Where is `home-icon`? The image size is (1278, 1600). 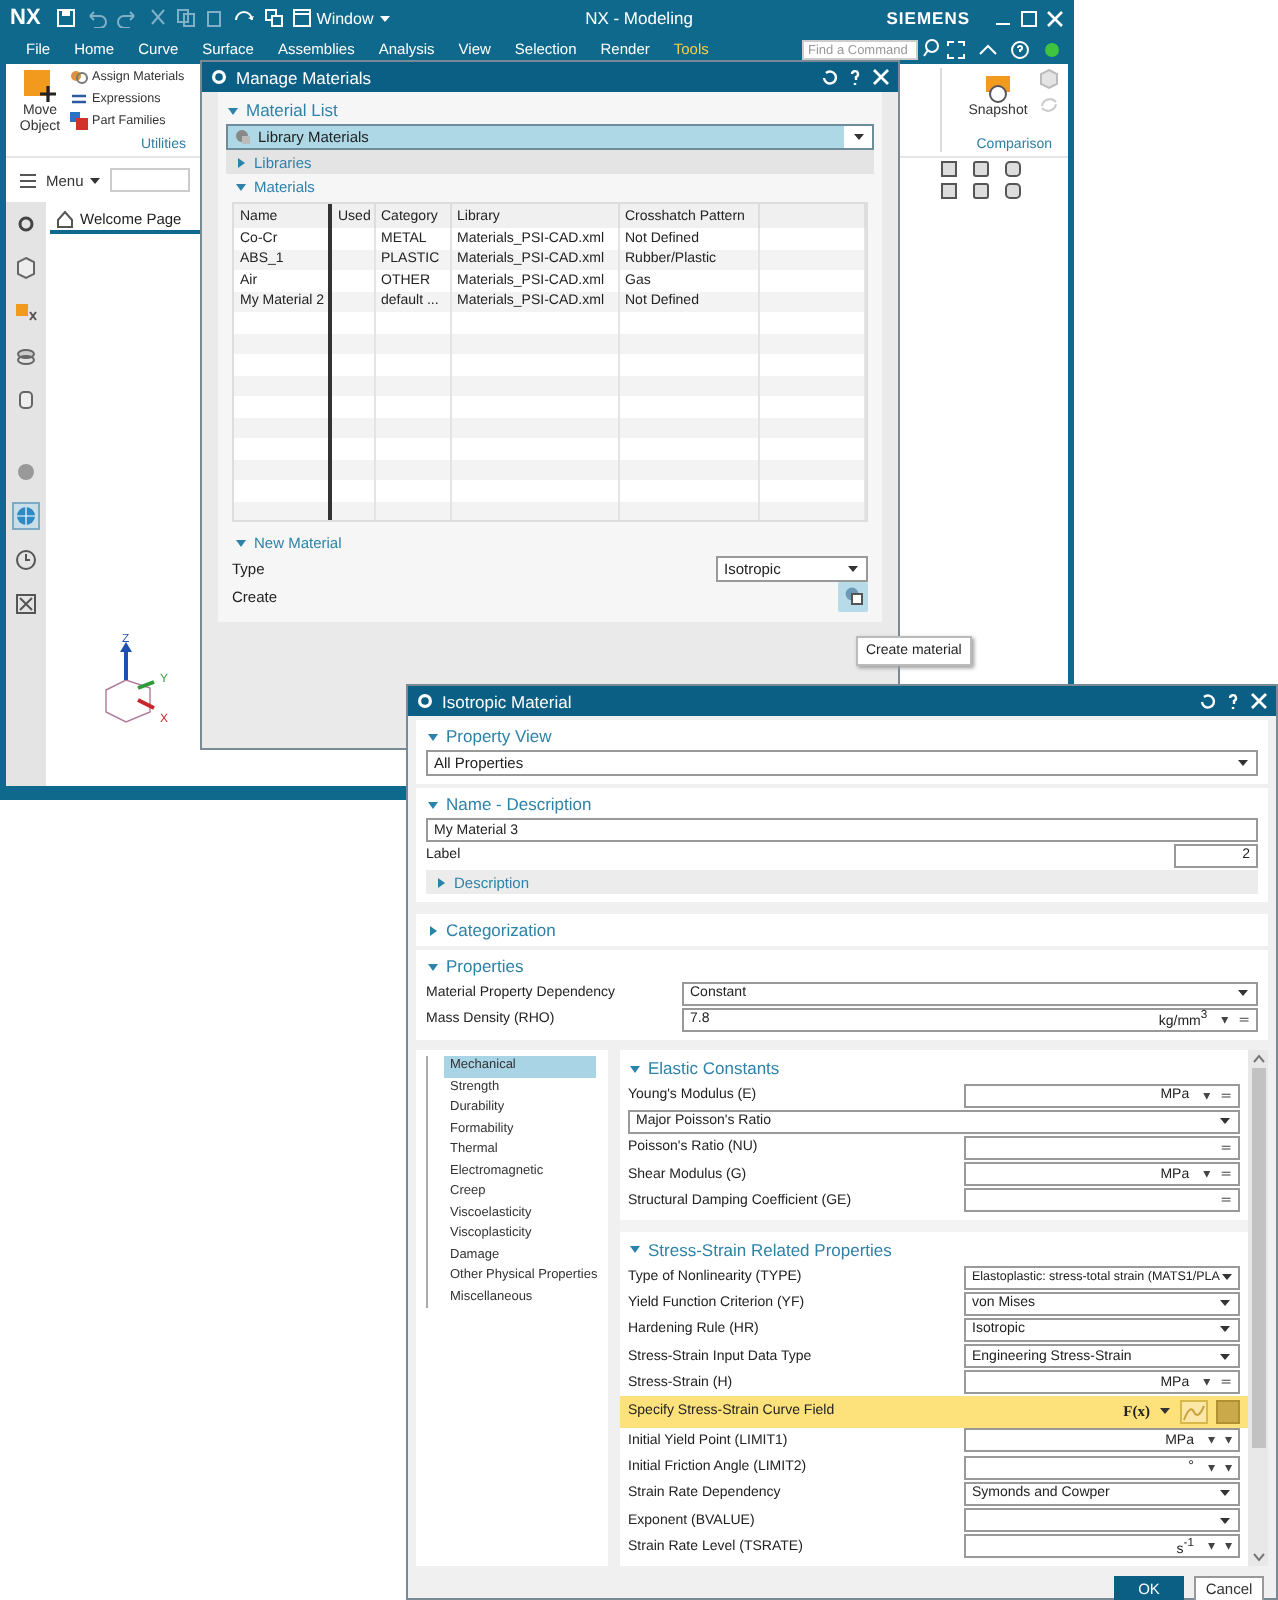 home-icon is located at coordinates (65, 219).